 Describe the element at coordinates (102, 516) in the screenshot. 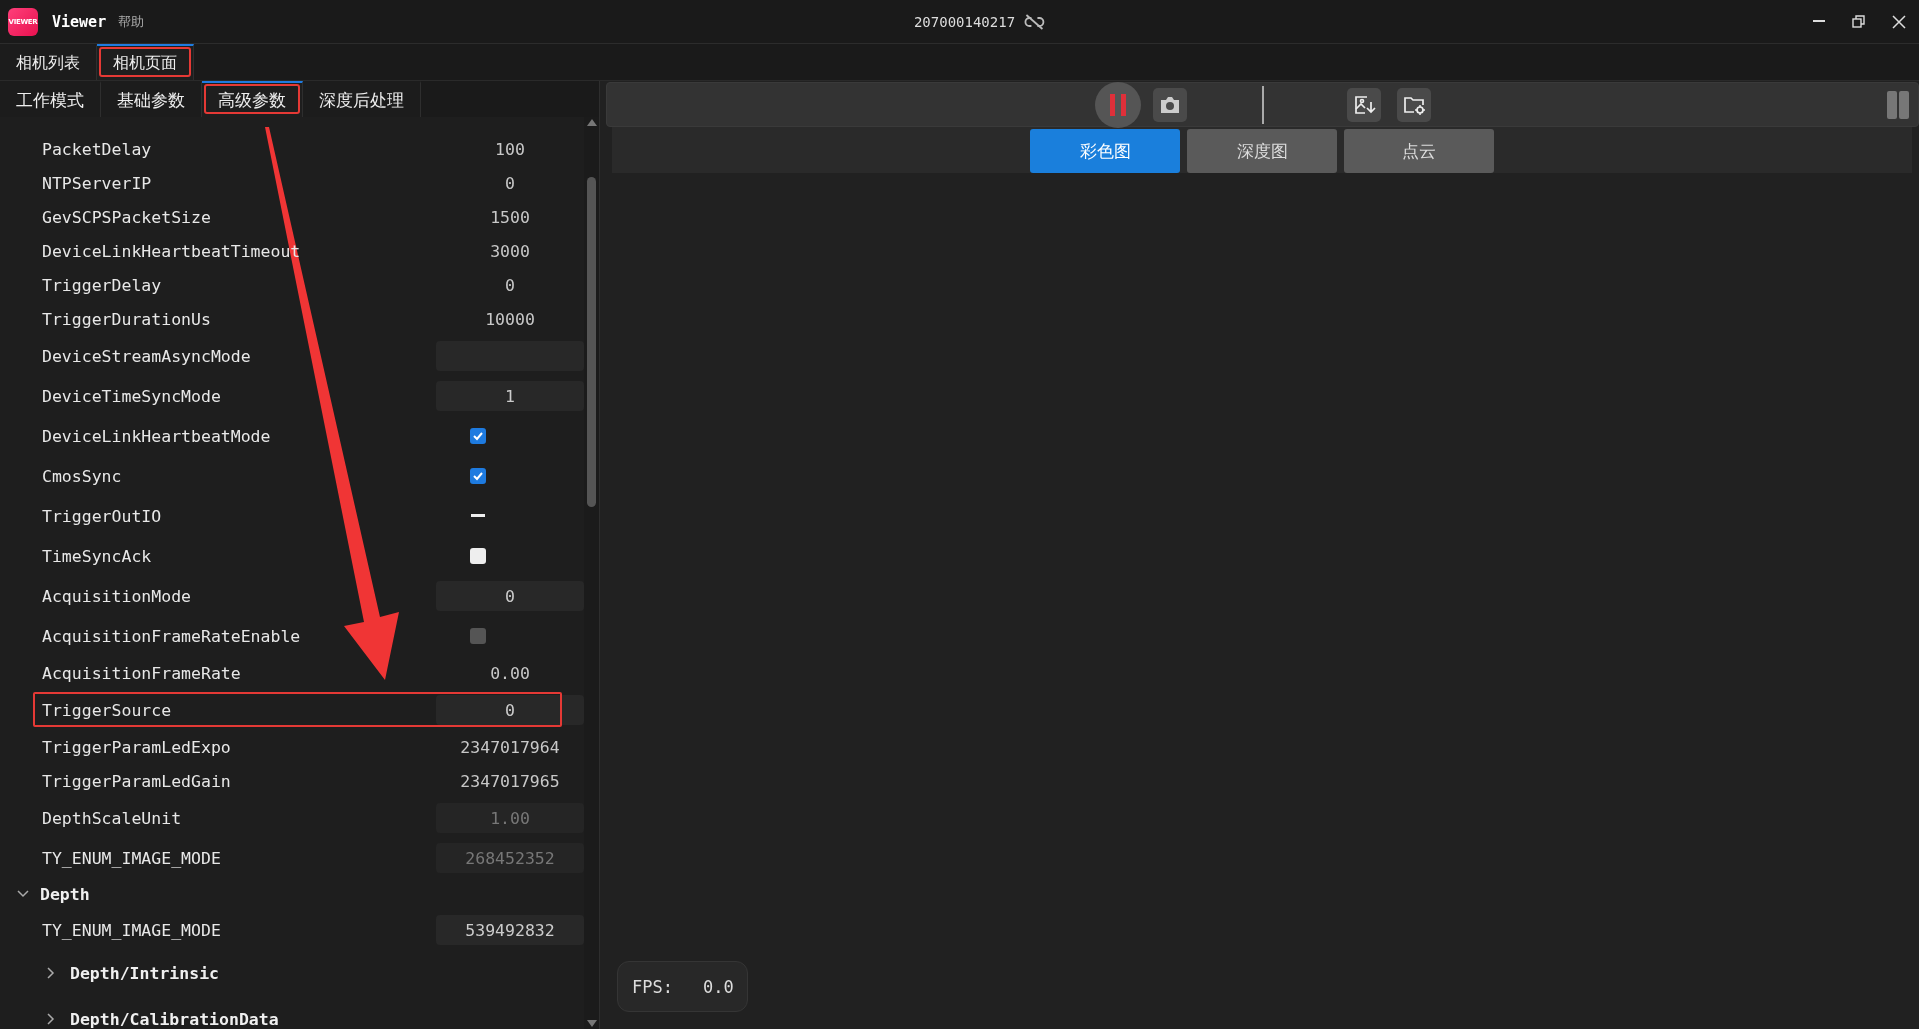

I see `parameter-name: TriggerOutIO` at that location.